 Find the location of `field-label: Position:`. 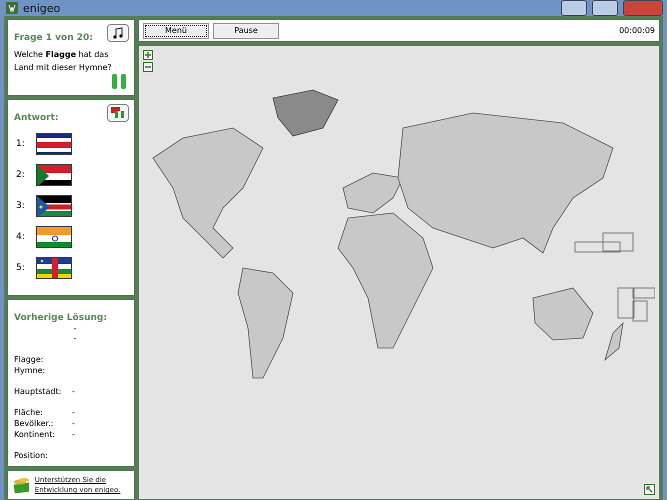

field-label: Position: is located at coordinates (31, 455).